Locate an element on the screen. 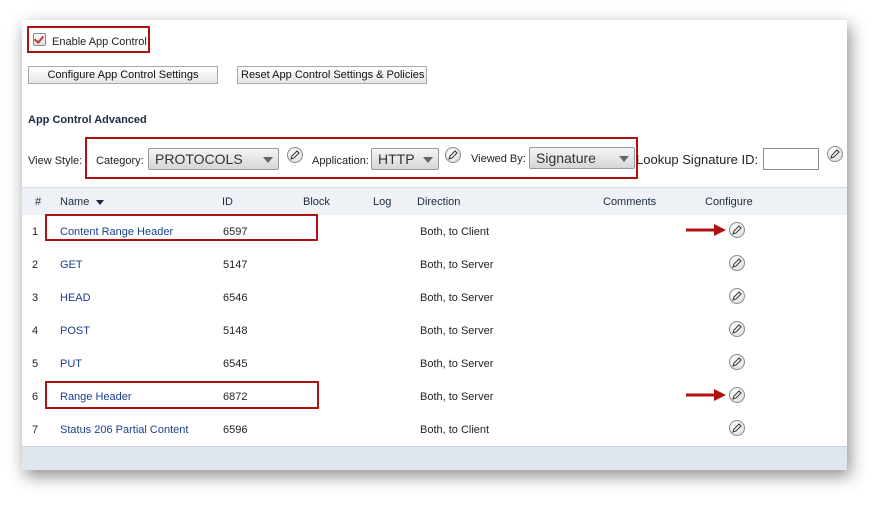  row-number: 6 is located at coordinates (35, 397).